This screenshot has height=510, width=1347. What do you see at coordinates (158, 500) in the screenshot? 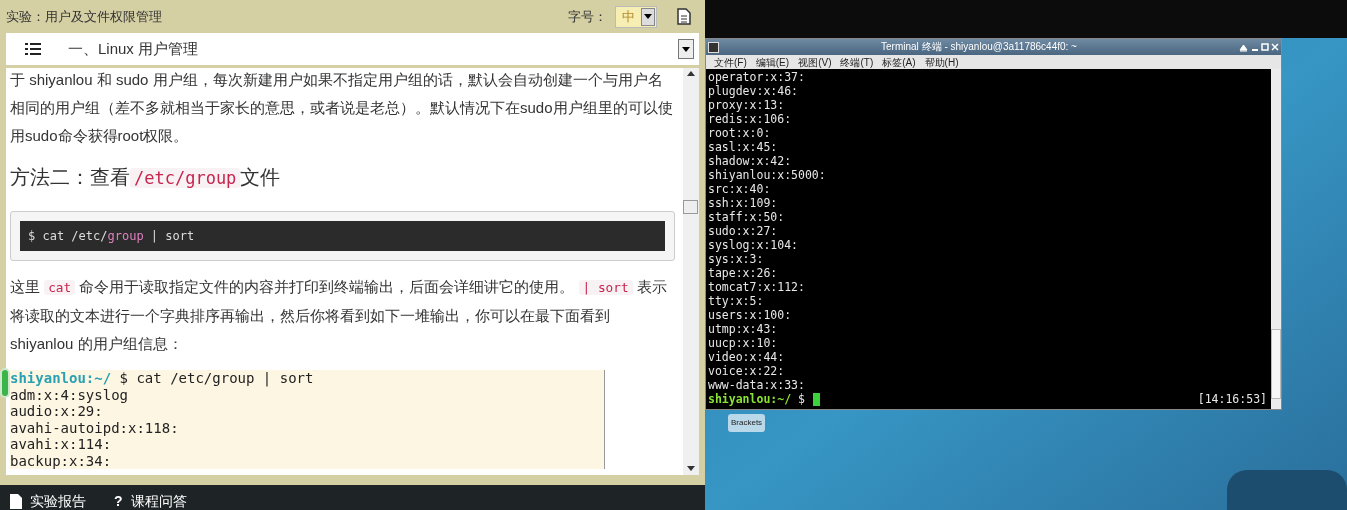
I see `bottom-tab: 课程问答` at bounding box center [158, 500].